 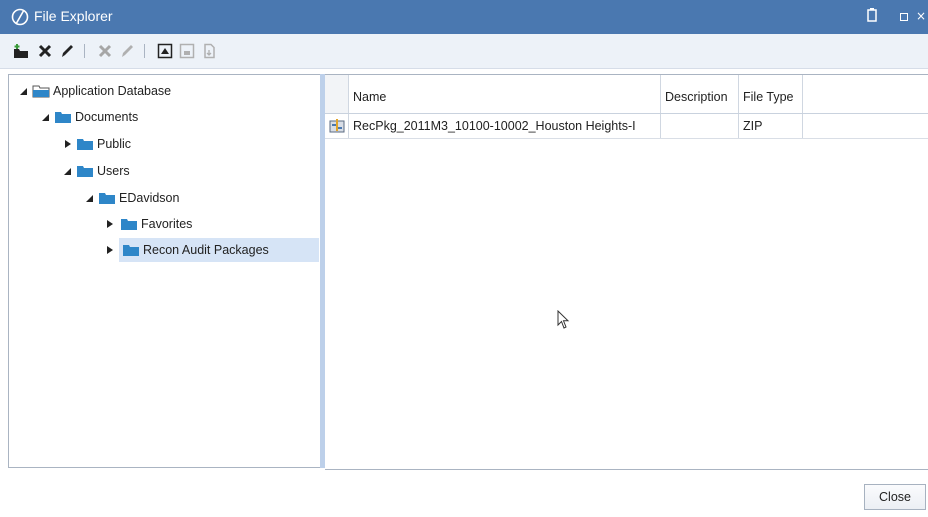 What do you see at coordinates (187, 51) in the screenshot?
I see `save-icon` at bounding box center [187, 51].